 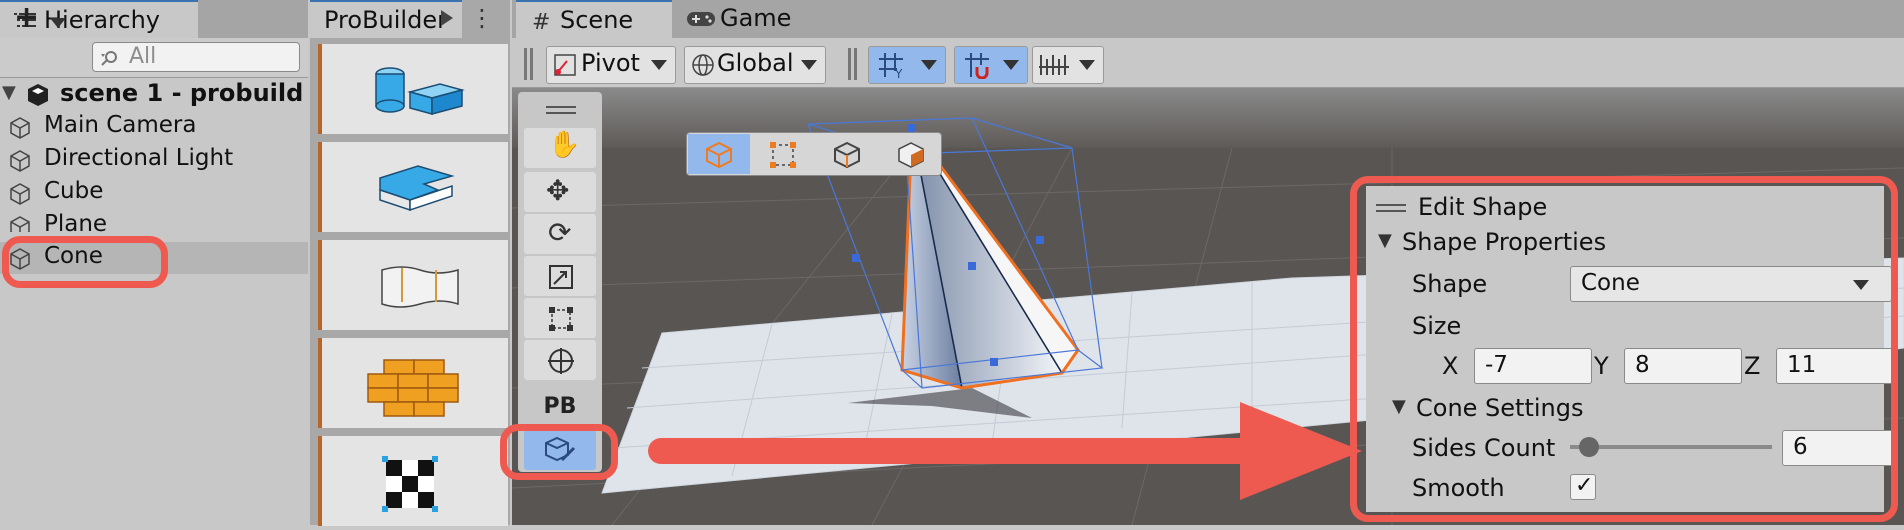 I want to click on tab-game-label: Game, so click(x=756, y=18).